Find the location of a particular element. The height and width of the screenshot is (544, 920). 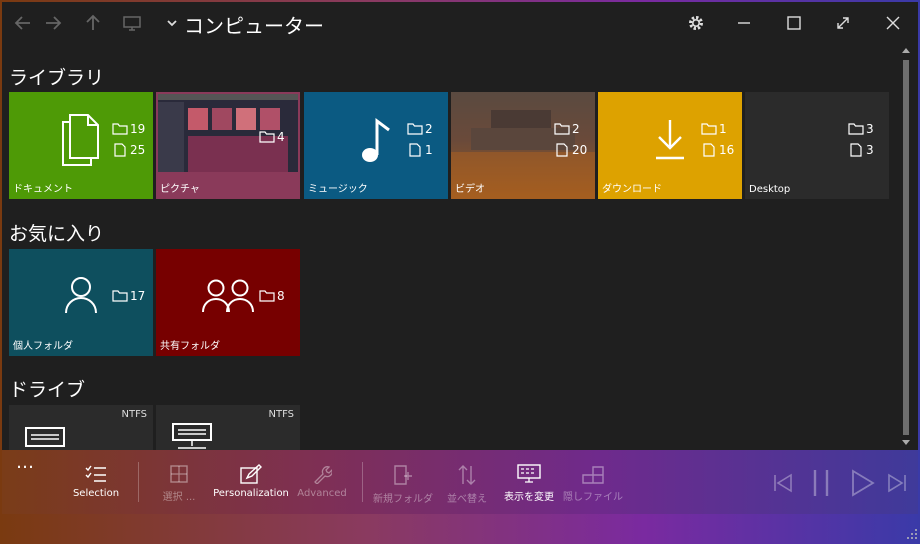

file-count: 1 is located at coordinates (420, 150).